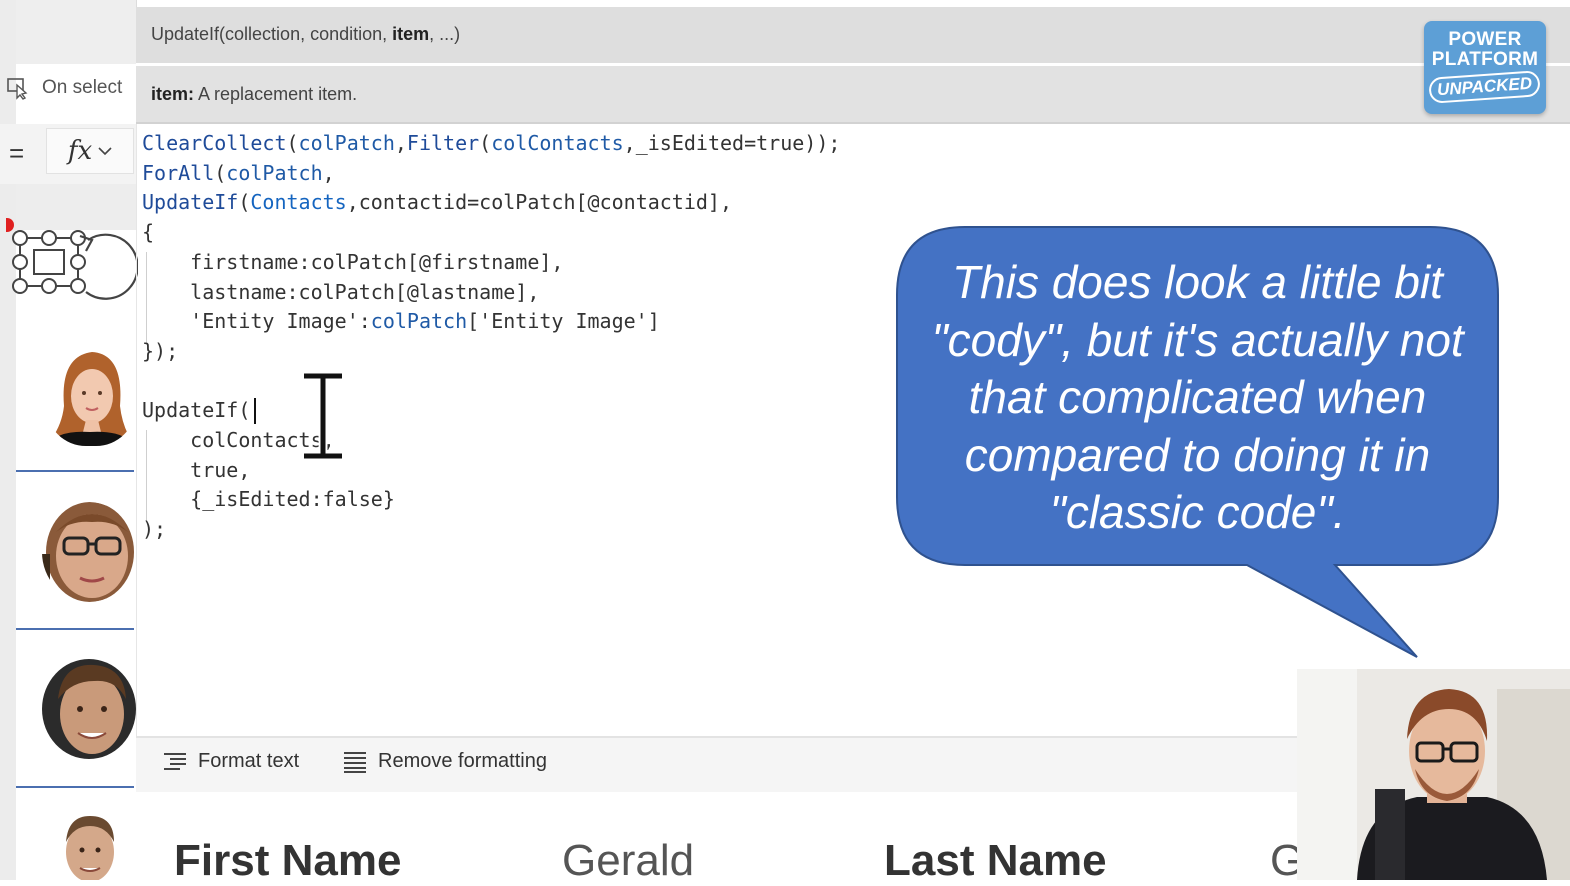  Describe the element at coordinates (628, 861) in the screenshot. I see `first-name-value: Gerald` at that location.